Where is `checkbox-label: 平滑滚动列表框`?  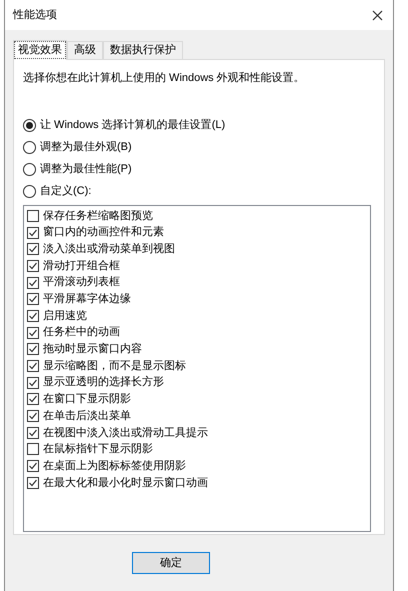 checkbox-label: 平滑滚动列表框 is located at coordinates (81, 282).